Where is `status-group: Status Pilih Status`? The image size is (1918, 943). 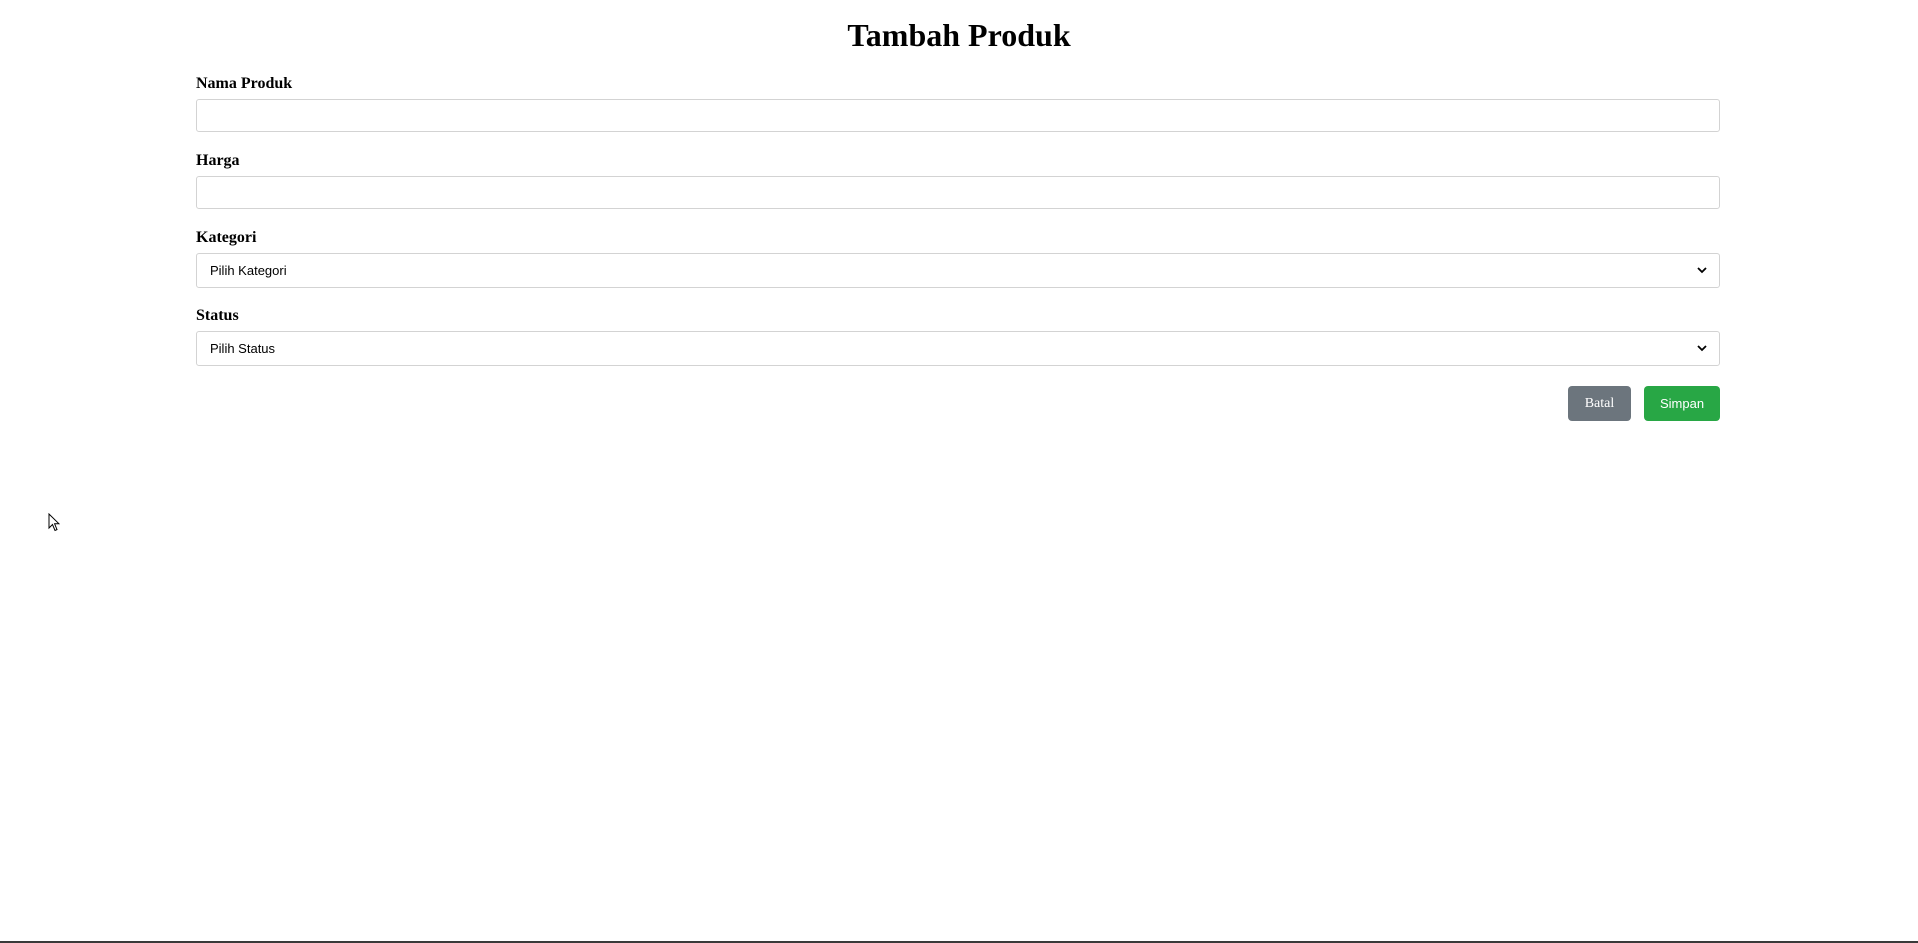
status-group: Status Pilih Status is located at coordinates (958, 336).